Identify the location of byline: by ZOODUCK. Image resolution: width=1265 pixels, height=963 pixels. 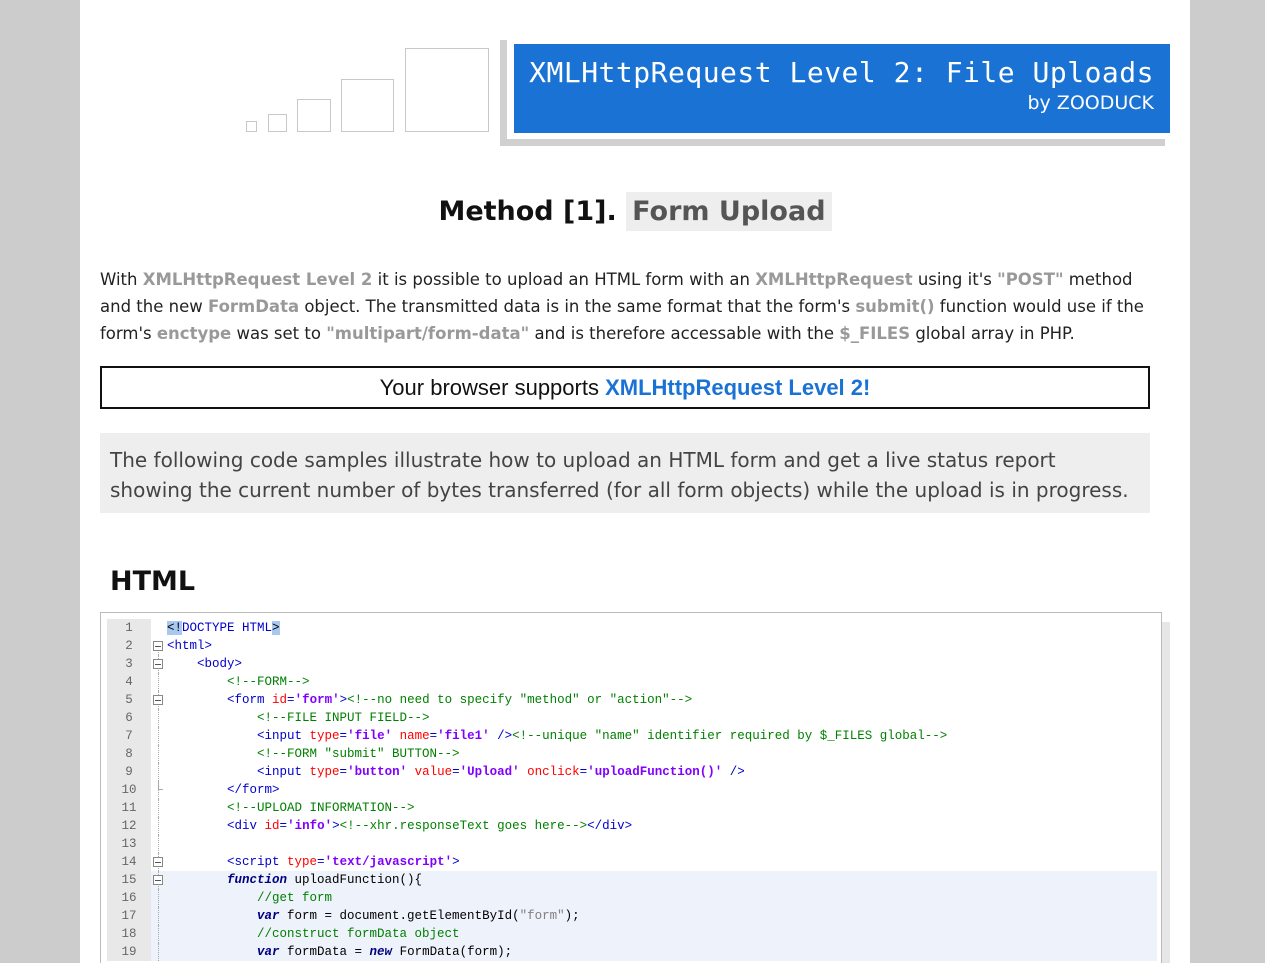
(1090, 103).